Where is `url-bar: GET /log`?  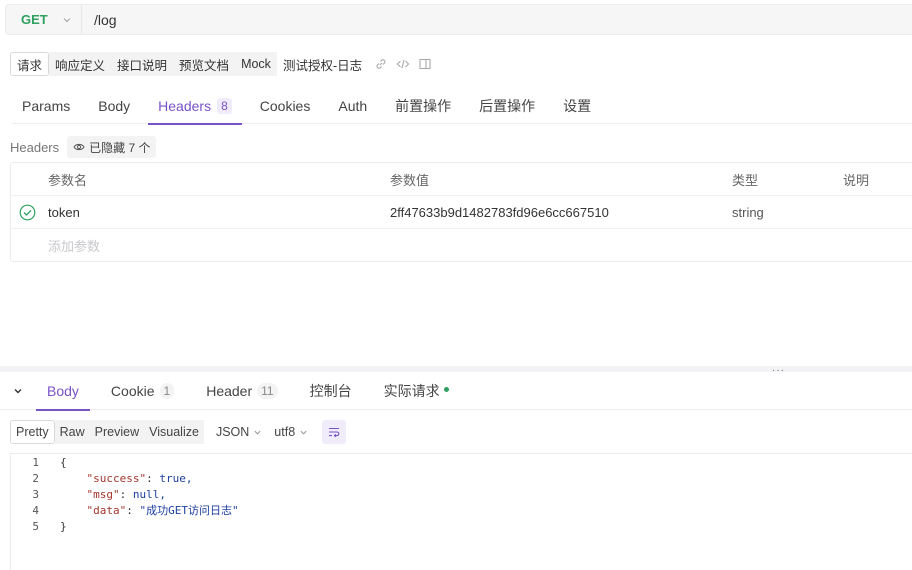 url-bar: GET /log is located at coordinates (458, 19).